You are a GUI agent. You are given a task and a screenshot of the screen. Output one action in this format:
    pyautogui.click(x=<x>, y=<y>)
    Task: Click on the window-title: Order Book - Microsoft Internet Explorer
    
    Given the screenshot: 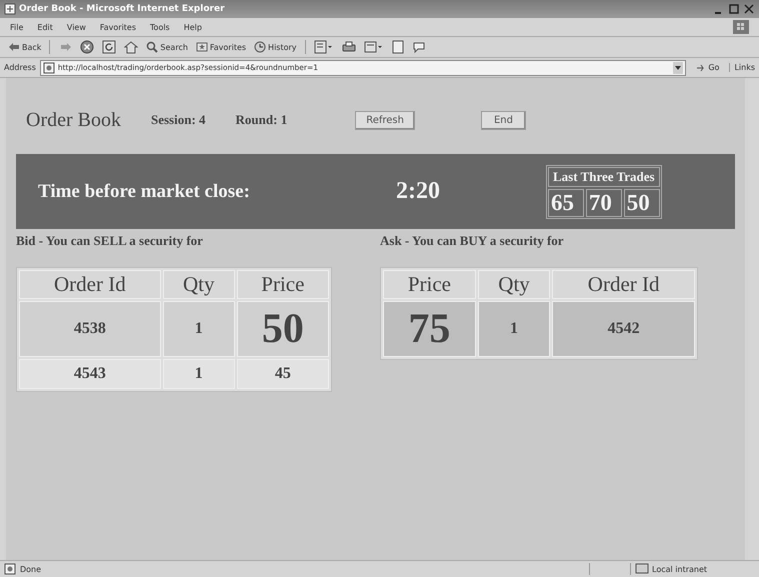 What is the action you would take?
    pyautogui.click(x=122, y=9)
    